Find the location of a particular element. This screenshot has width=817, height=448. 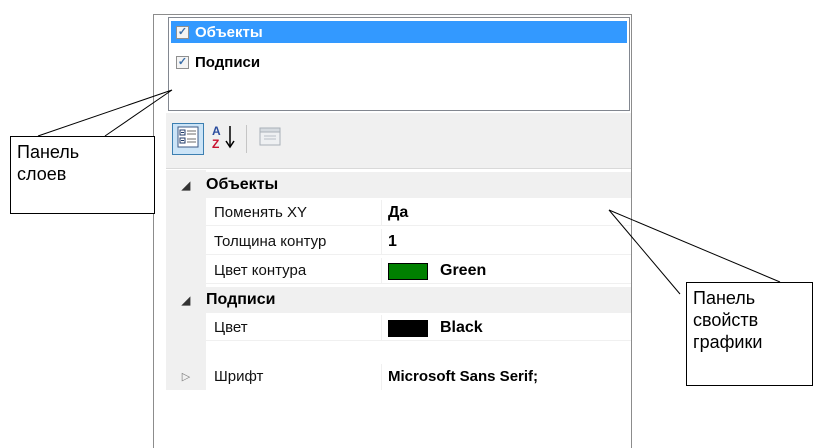

callout-layers-panel: Панель слоев is located at coordinates (82, 175).